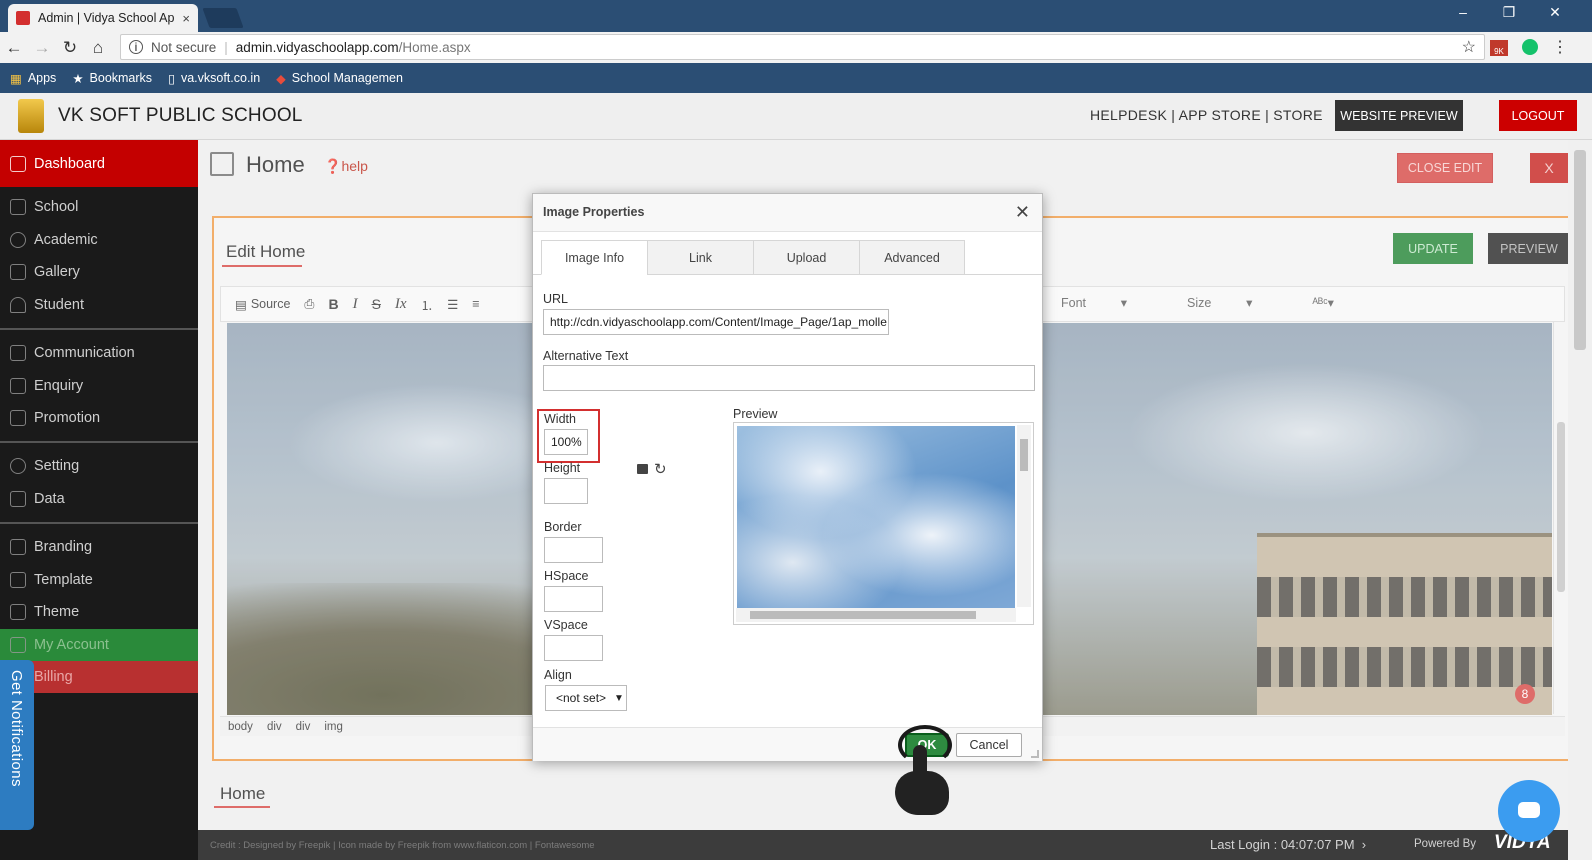  Describe the element at coordinates (1469, 47) in the screenshot. I see `bookmark-star-icon: ☆` at that location.